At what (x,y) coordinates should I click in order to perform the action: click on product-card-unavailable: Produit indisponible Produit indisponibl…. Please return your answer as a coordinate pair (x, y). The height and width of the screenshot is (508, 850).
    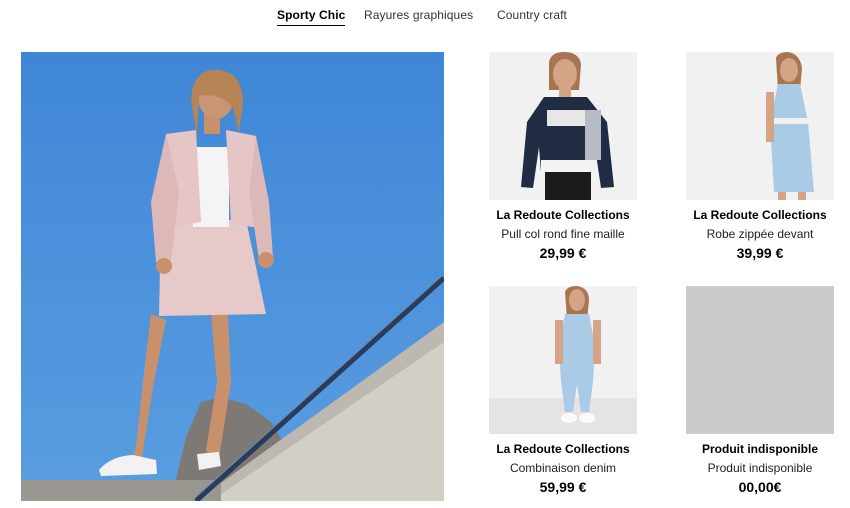
    Looking at the image, I should click on (760, 391).